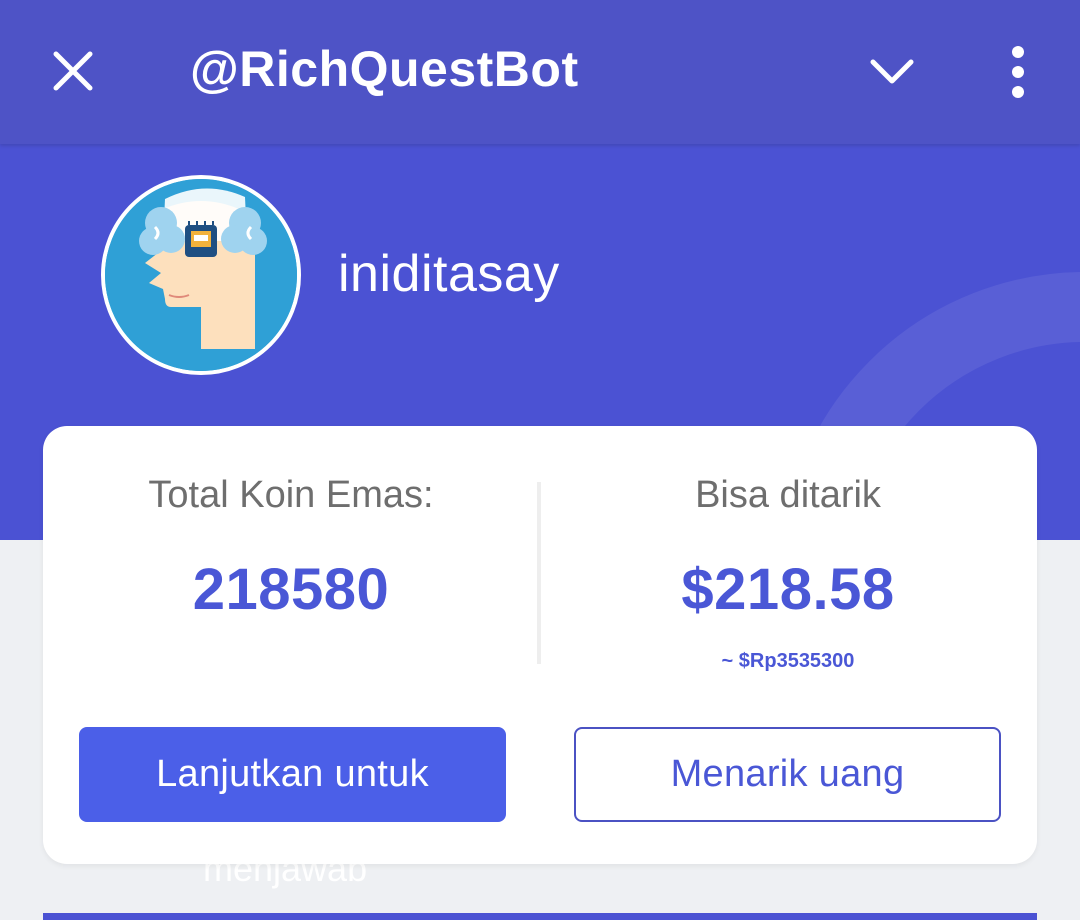  I want to click on withdraw-button-label: Menarik uang, so click(787, 774).